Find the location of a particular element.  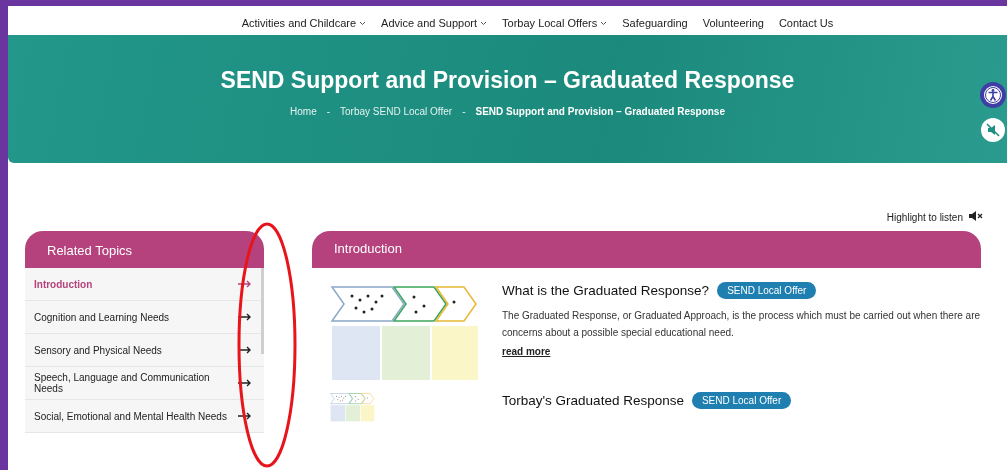

scrollbar is located at coordinates (262, 311).